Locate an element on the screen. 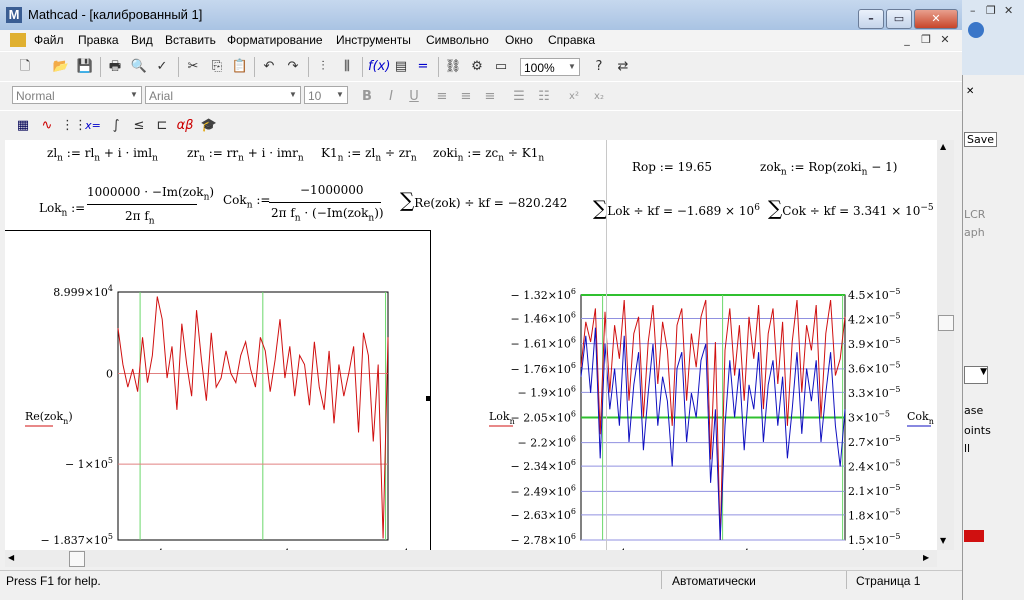 Image resolution: width=1024 pixels, height=600 pixels. plot2-ytick-1: − 1.46×106 is located at coordinates (543, 317).